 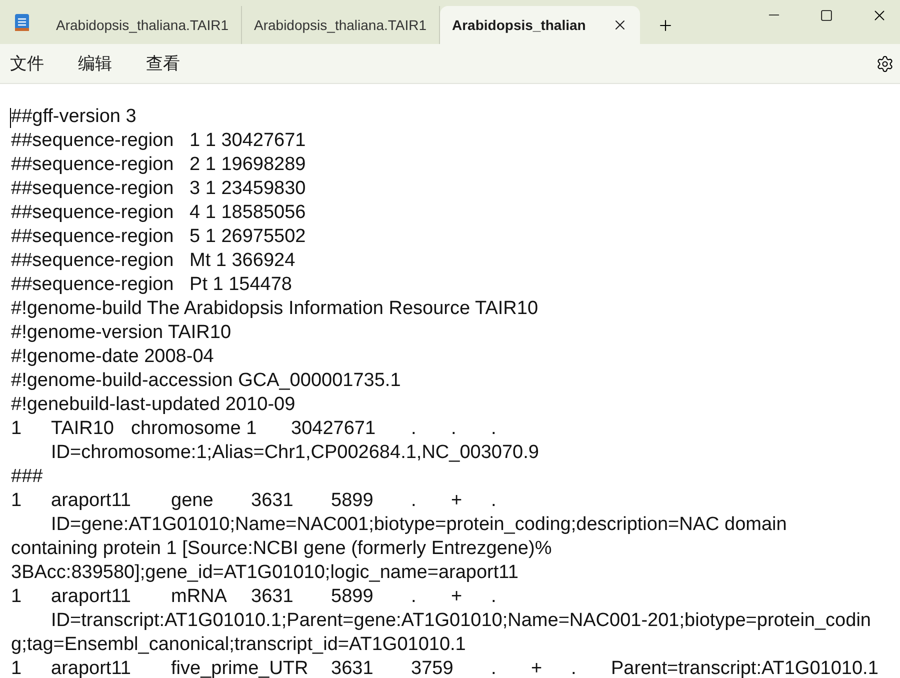 I want to click on text-cursor, so click(x=10, y=118).